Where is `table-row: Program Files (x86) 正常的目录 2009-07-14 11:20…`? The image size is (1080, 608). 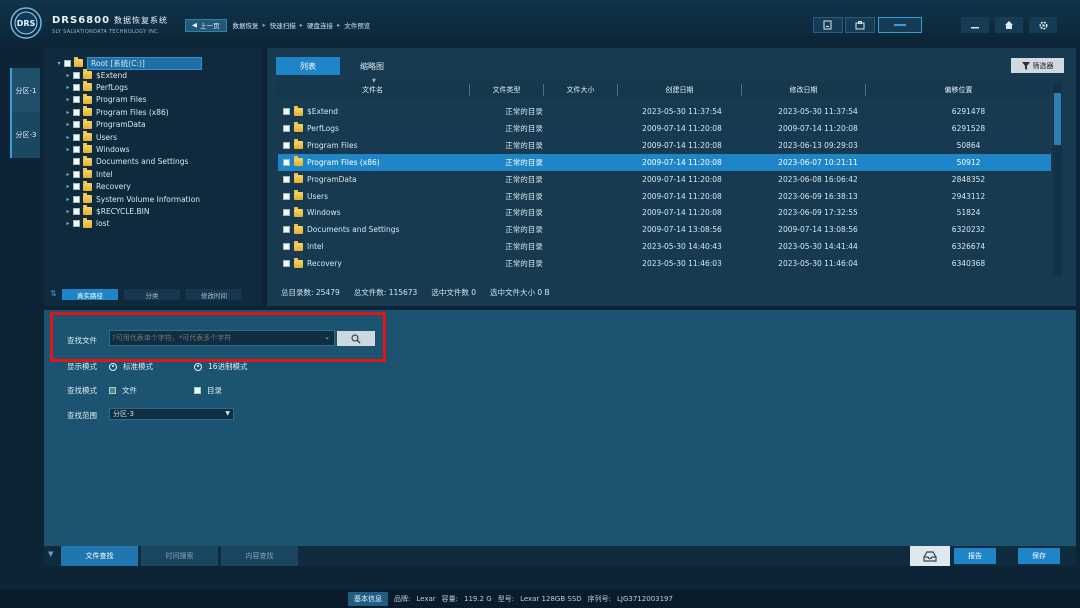
table-row: Program Files (x86) 正常的目录 2009-07-14 11:20… is located at coordinates (664, 162).